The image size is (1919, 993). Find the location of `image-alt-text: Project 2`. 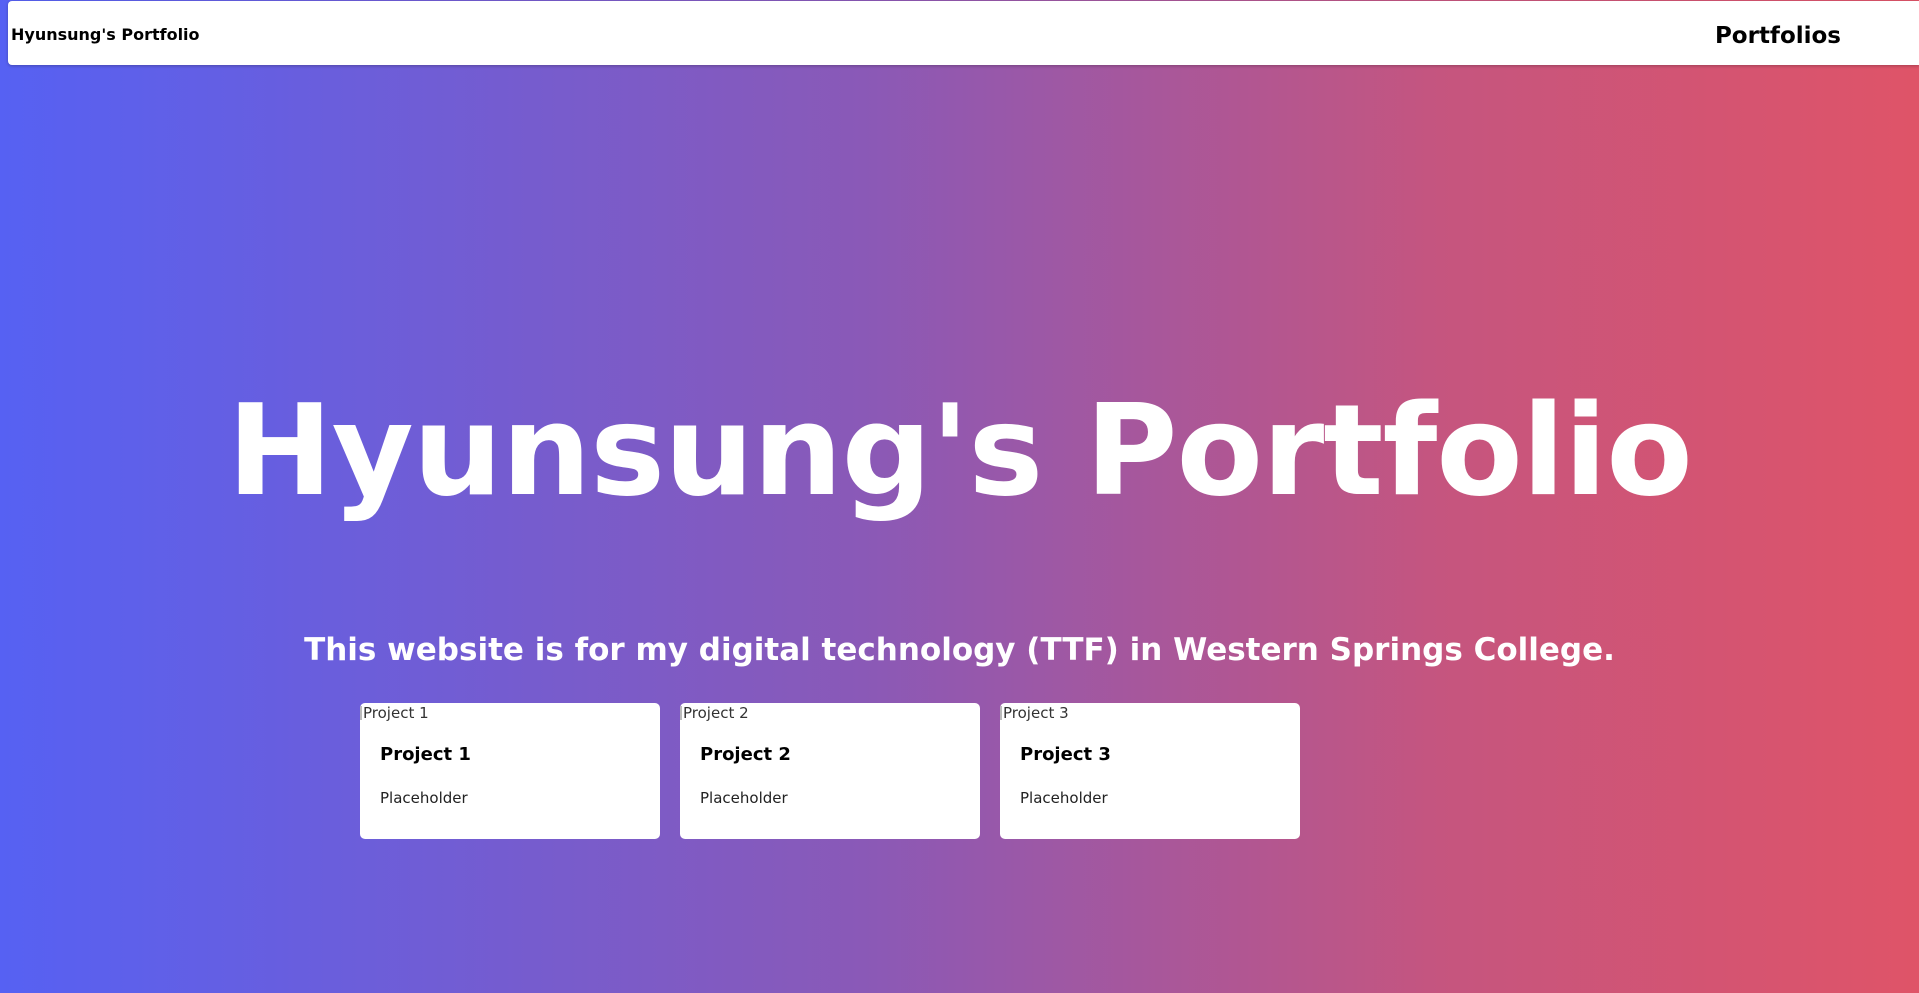

image-alt-text: Project 2 is located at coordinates (716, 713).